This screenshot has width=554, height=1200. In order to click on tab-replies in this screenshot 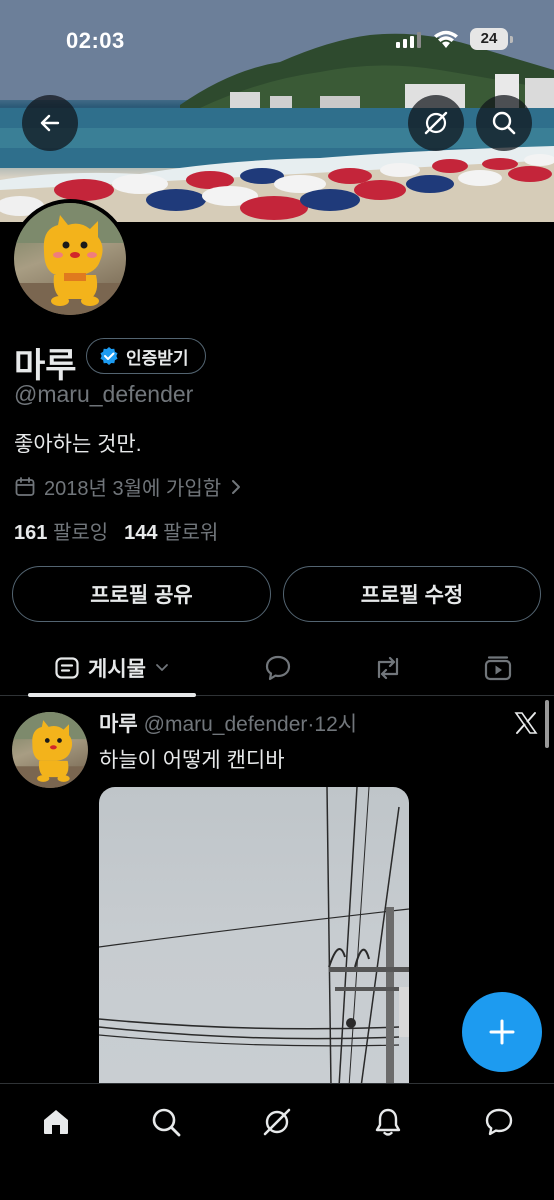, I will do `click(278, 668)`.